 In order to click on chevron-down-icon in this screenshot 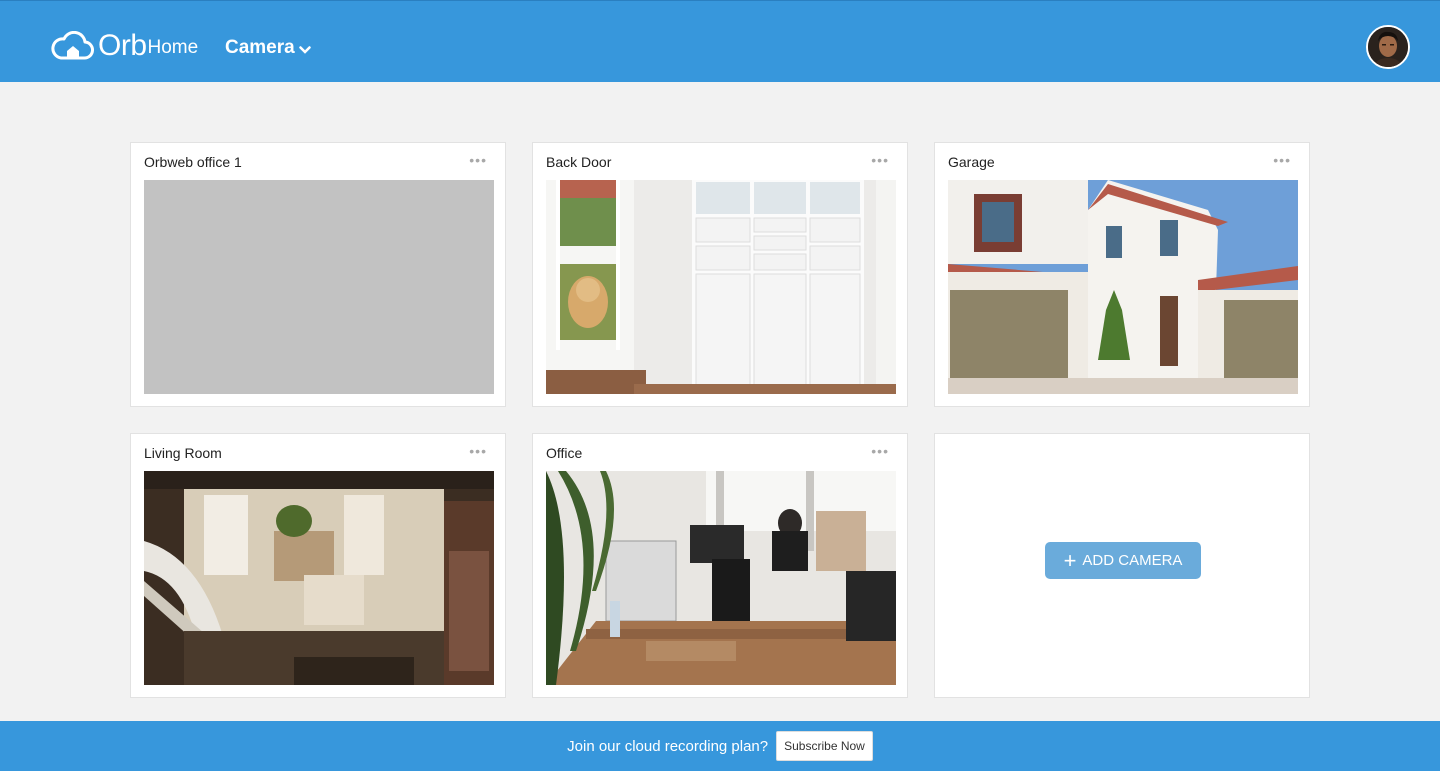, I will do `click(304, 50)`.